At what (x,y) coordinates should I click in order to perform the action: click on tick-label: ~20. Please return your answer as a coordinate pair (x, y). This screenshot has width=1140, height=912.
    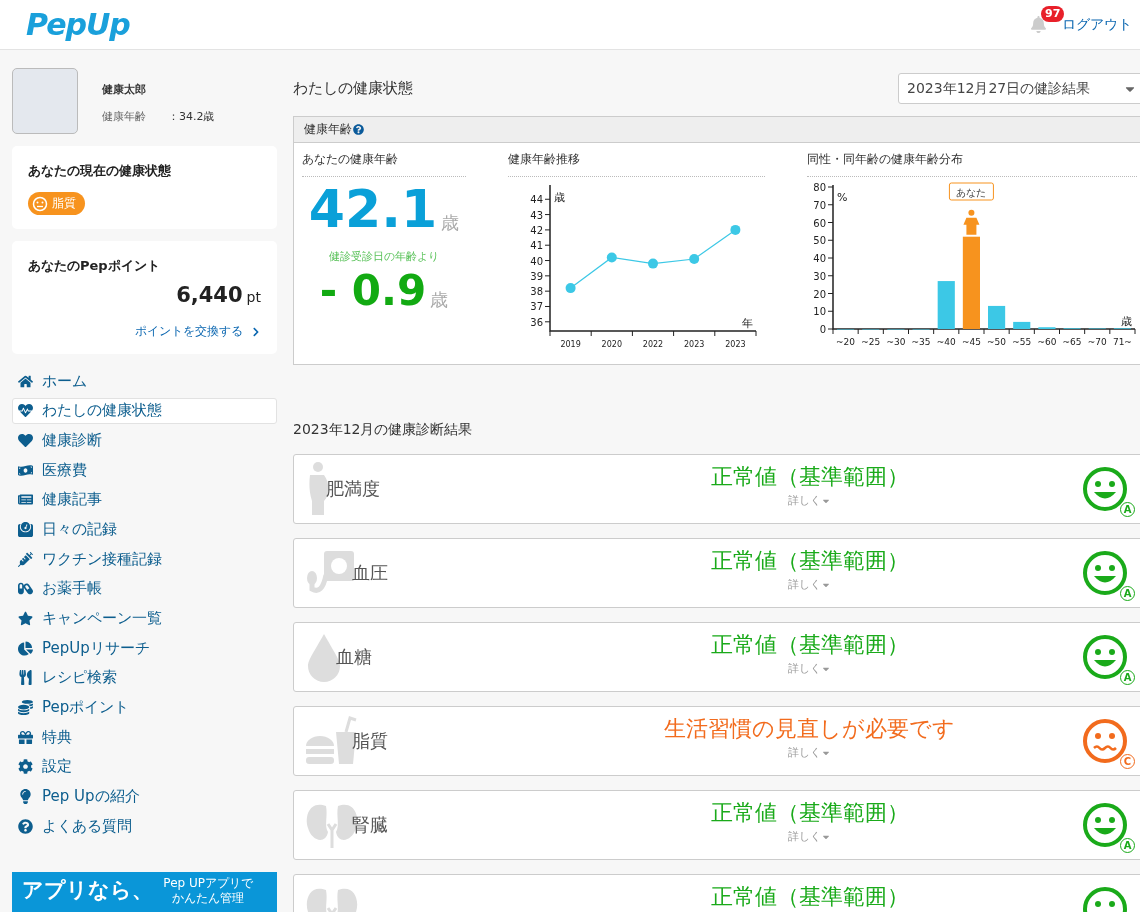
    Looking at the image, I should click on (846, 342).